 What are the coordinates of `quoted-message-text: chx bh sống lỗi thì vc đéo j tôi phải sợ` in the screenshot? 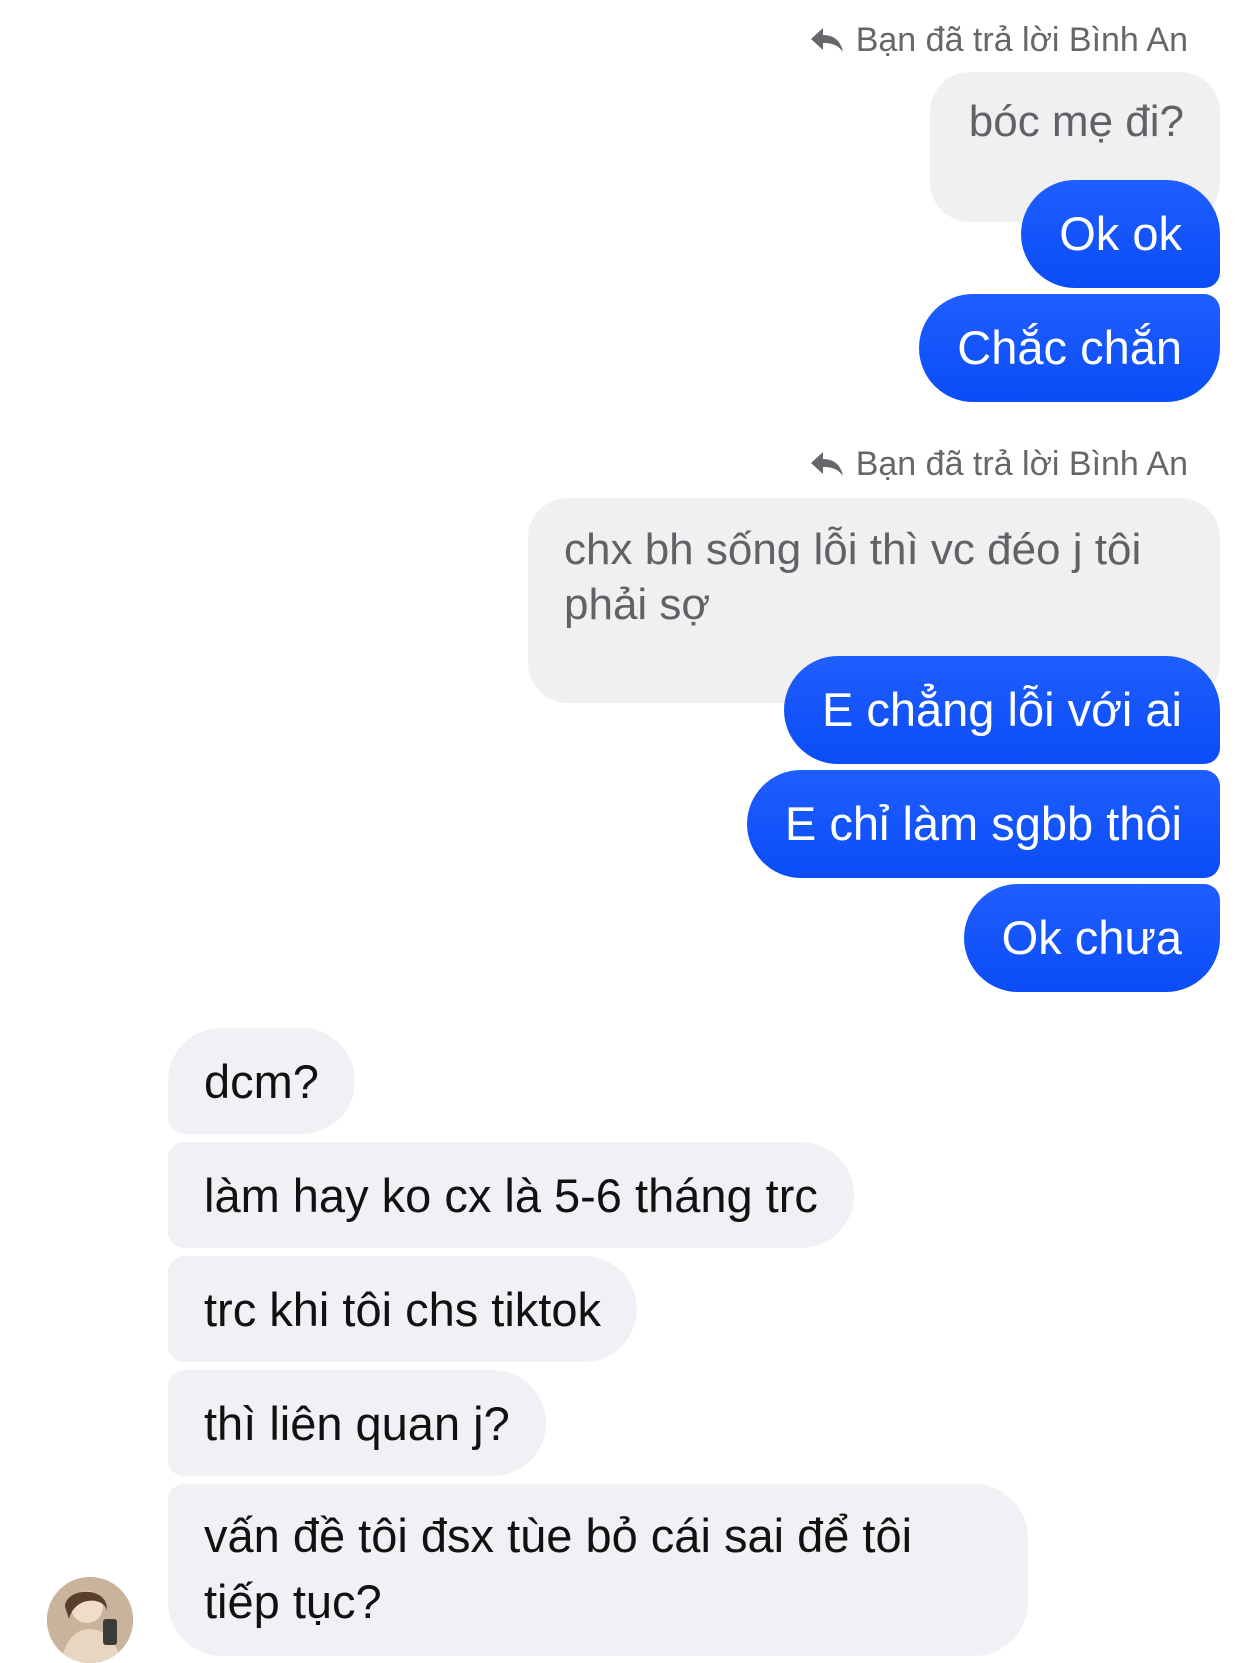 It's located at (853, 577).